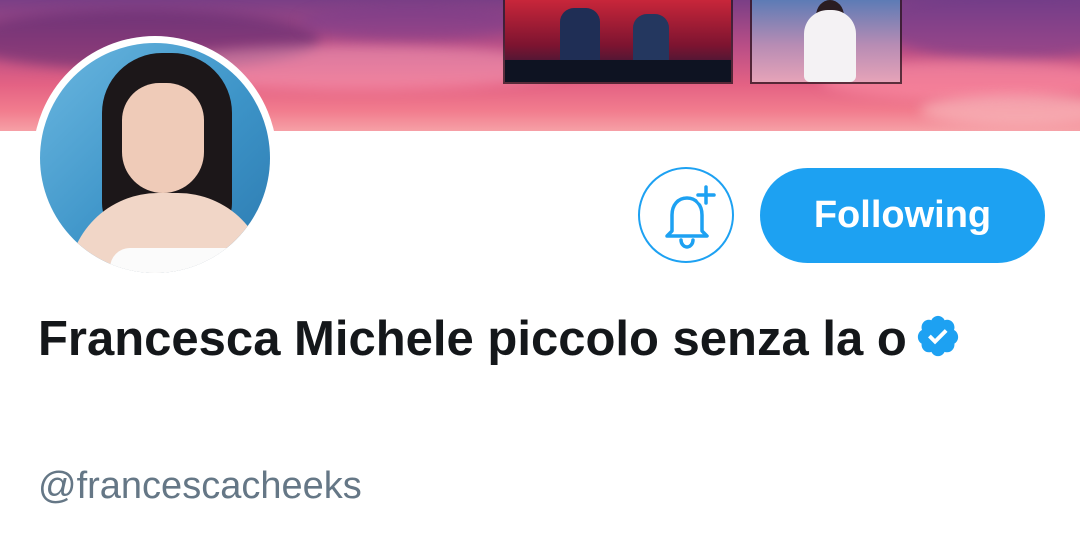 This screenshot has height=539, width=1080. I want to click on username-handle: @francescacheeks, so click(200, 486).